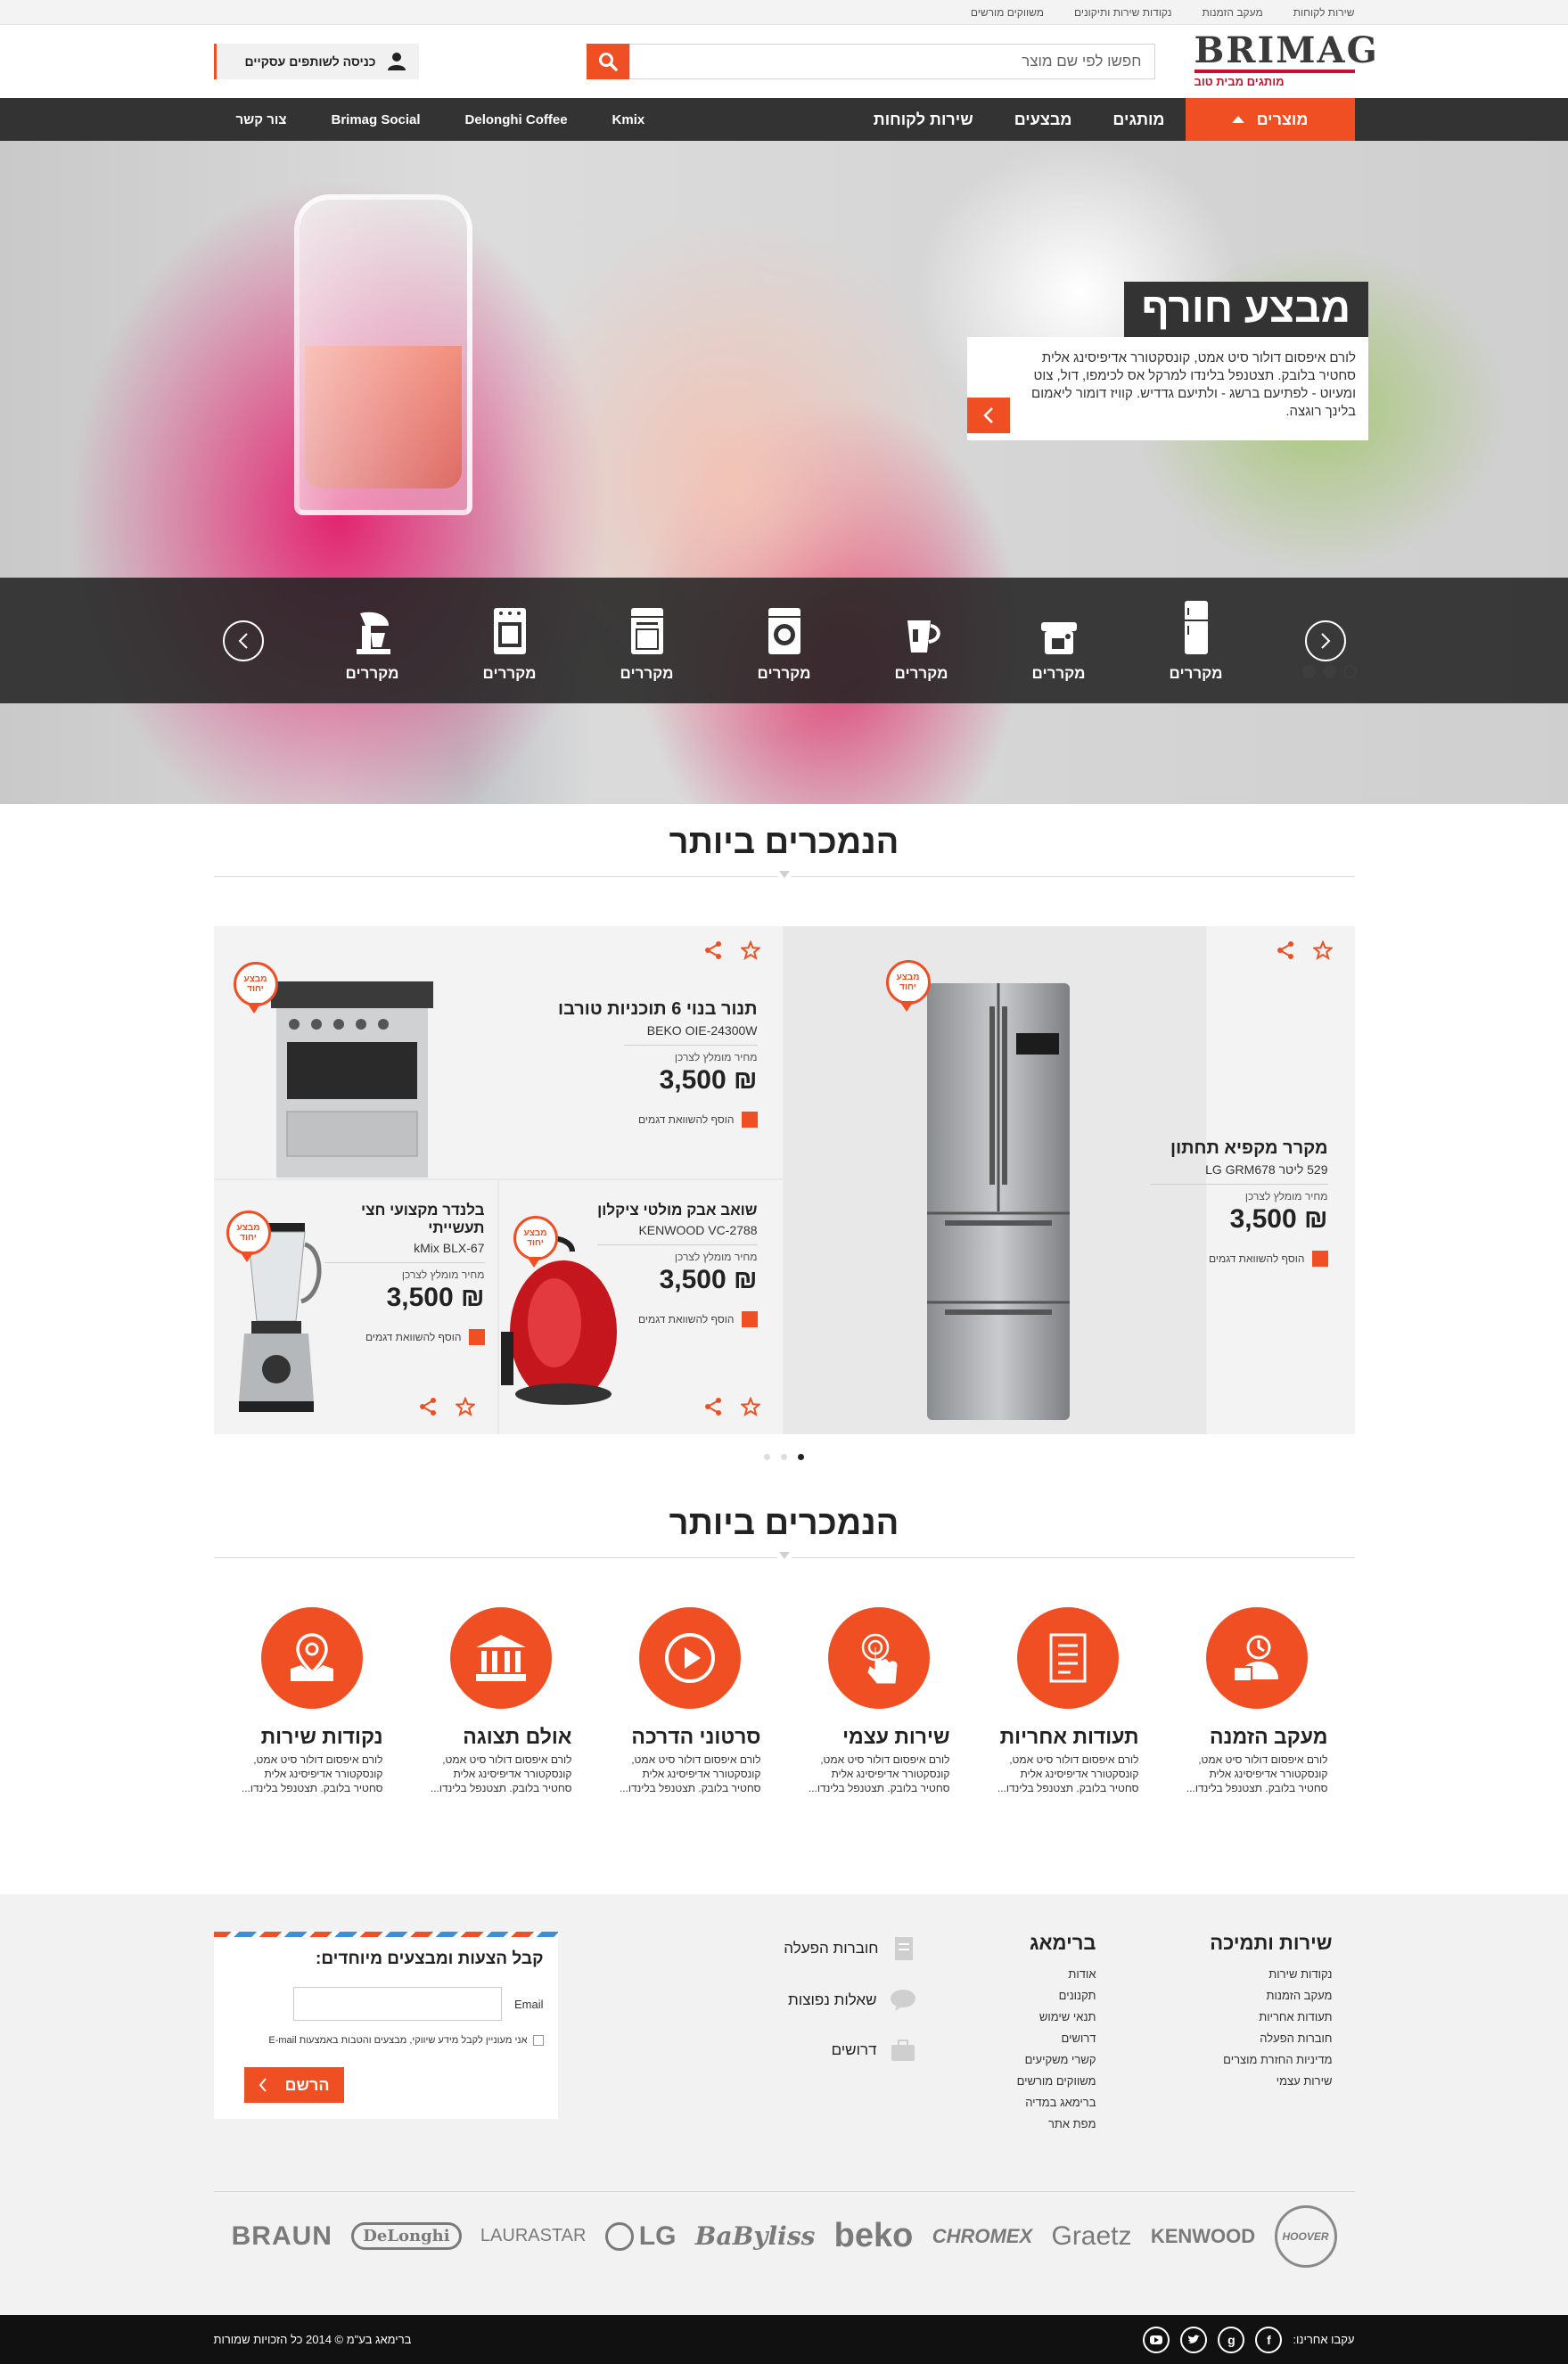 This screenshot has width=1568, height=2364. I want to click on google-plus-icon: g, so click(1232, 2339).